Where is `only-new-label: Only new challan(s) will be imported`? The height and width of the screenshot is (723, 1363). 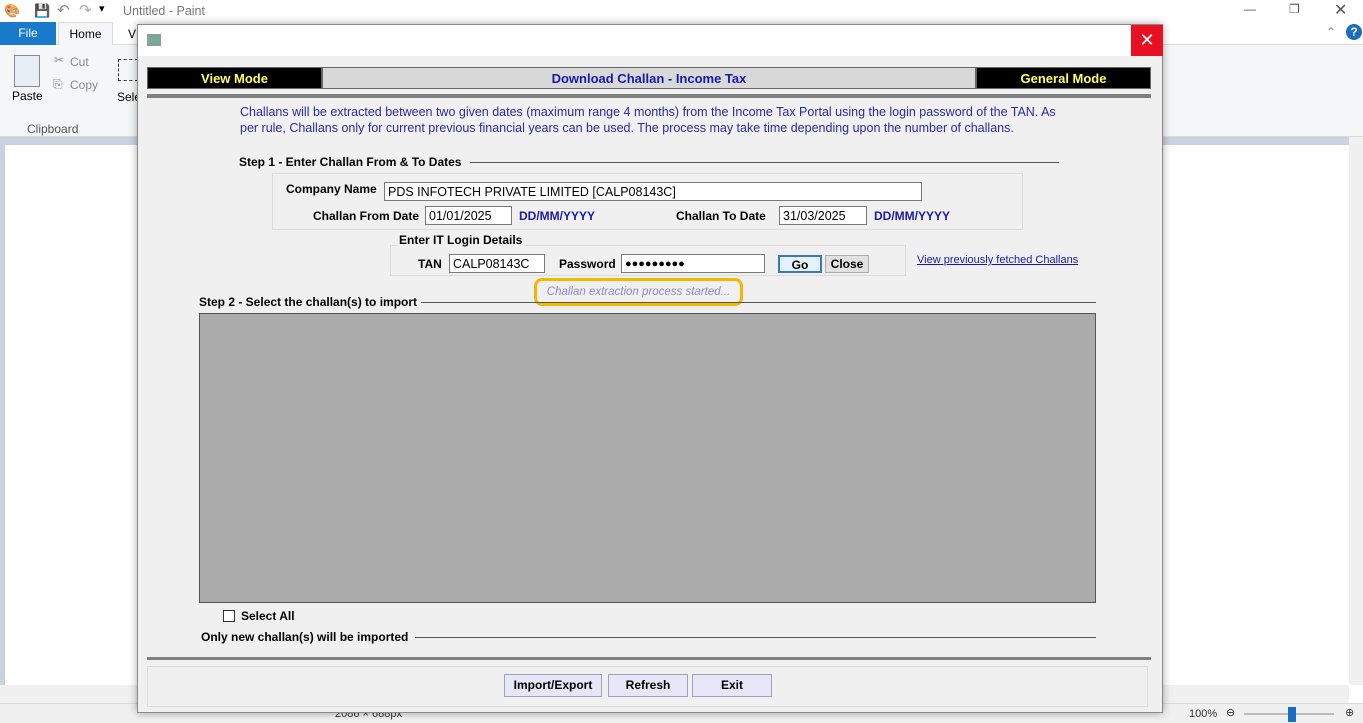 only-new-label: Only new challan(s) will be imported is located at coordinates (305, 637).